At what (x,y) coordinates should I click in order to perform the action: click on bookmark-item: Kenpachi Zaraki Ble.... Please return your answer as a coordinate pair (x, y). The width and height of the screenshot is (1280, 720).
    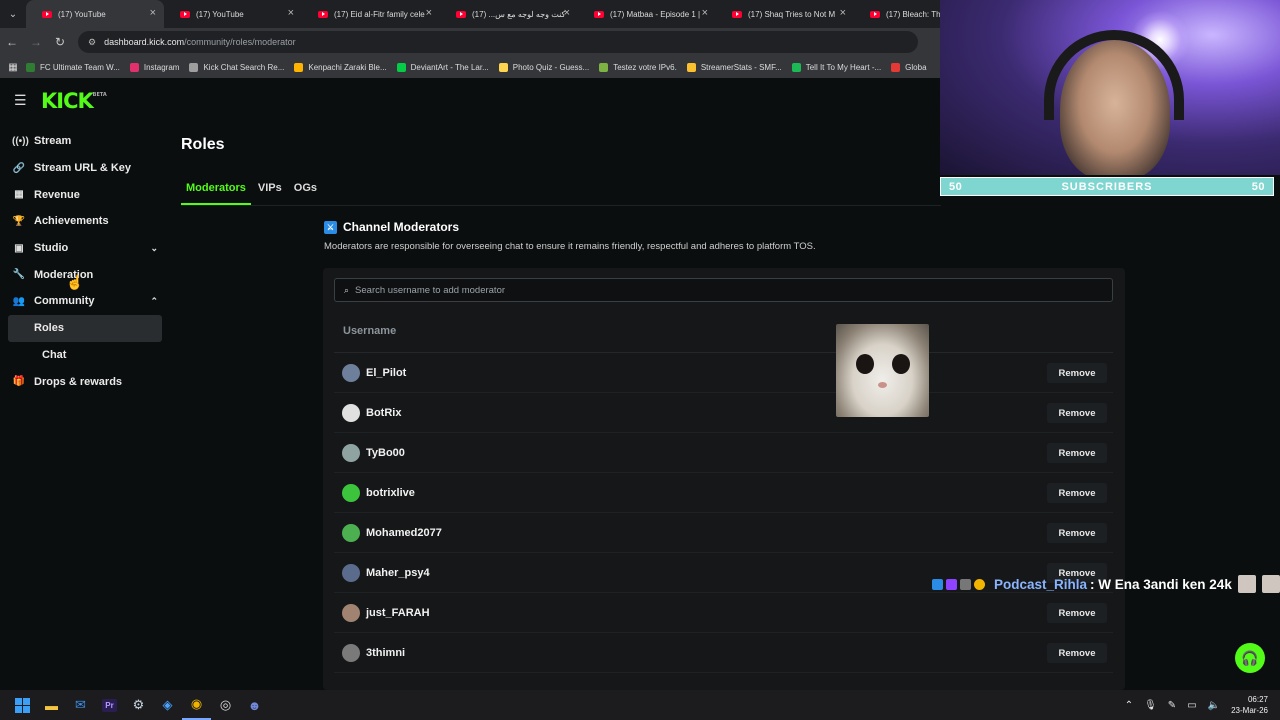
    Looking at the image, I should click on (340, 67).